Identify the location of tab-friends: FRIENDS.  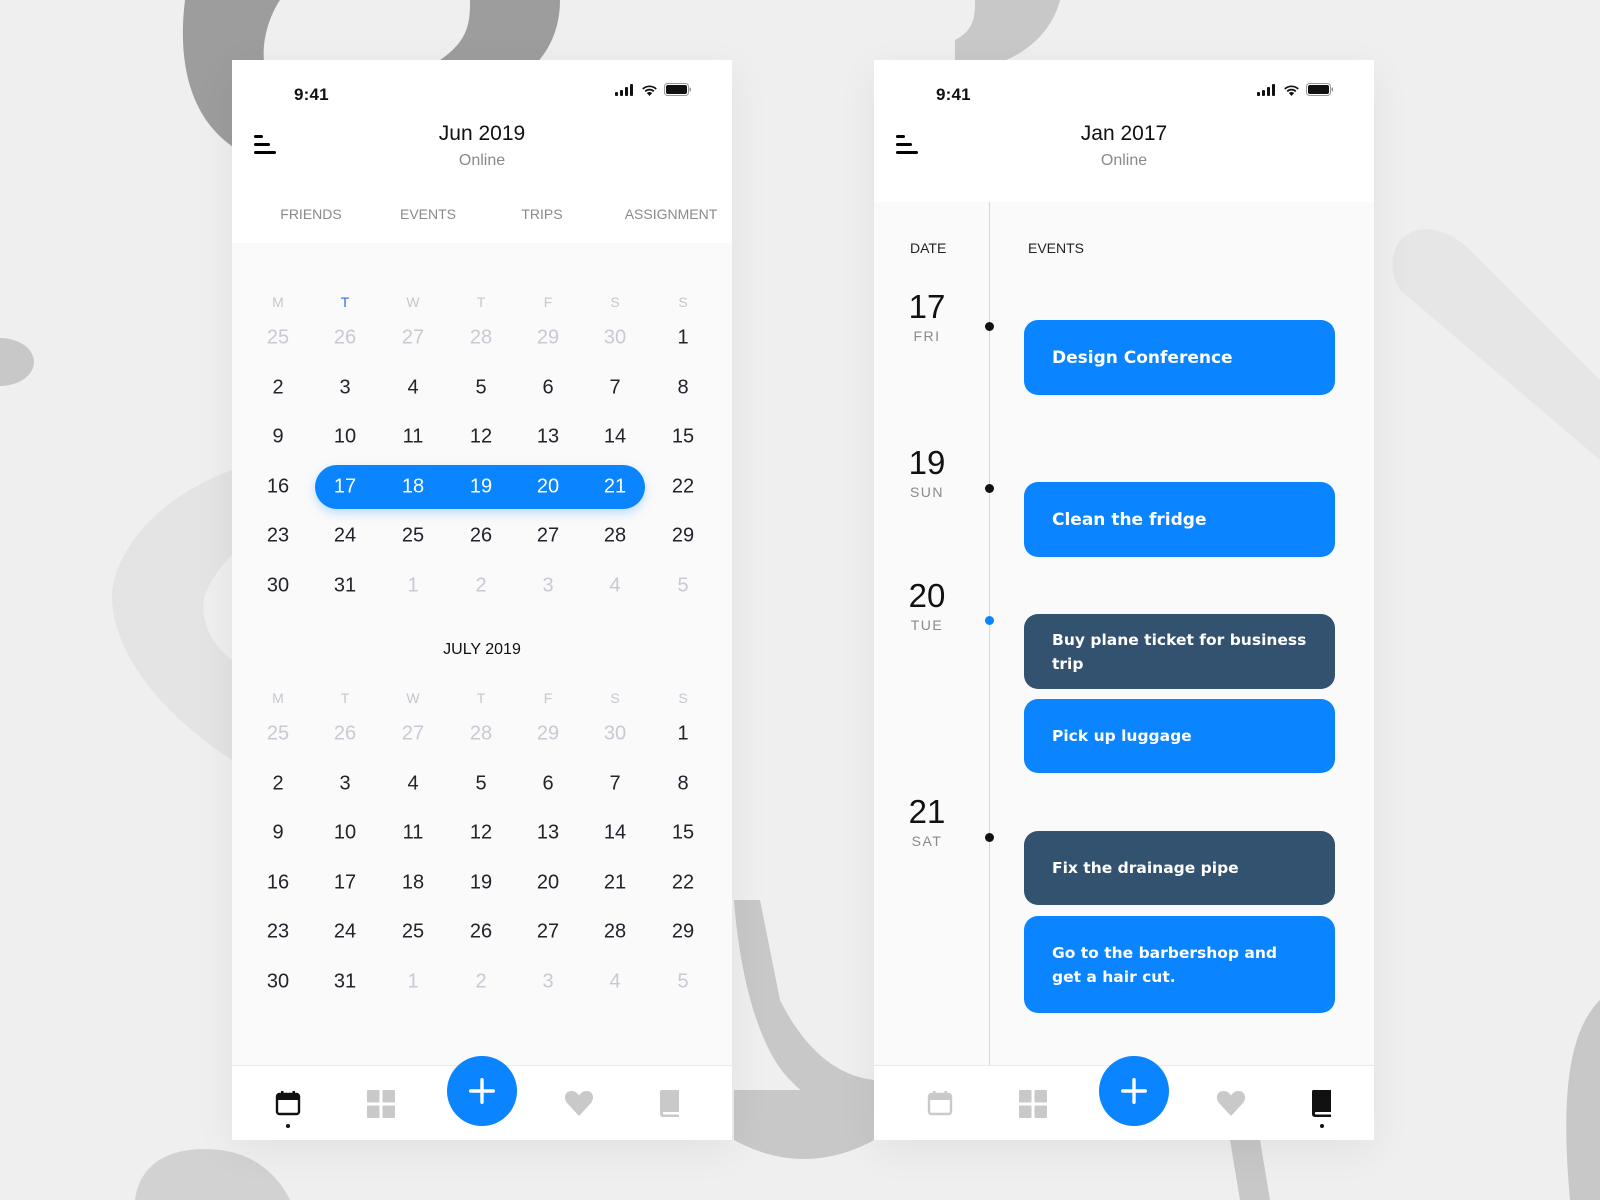
(310, 214).